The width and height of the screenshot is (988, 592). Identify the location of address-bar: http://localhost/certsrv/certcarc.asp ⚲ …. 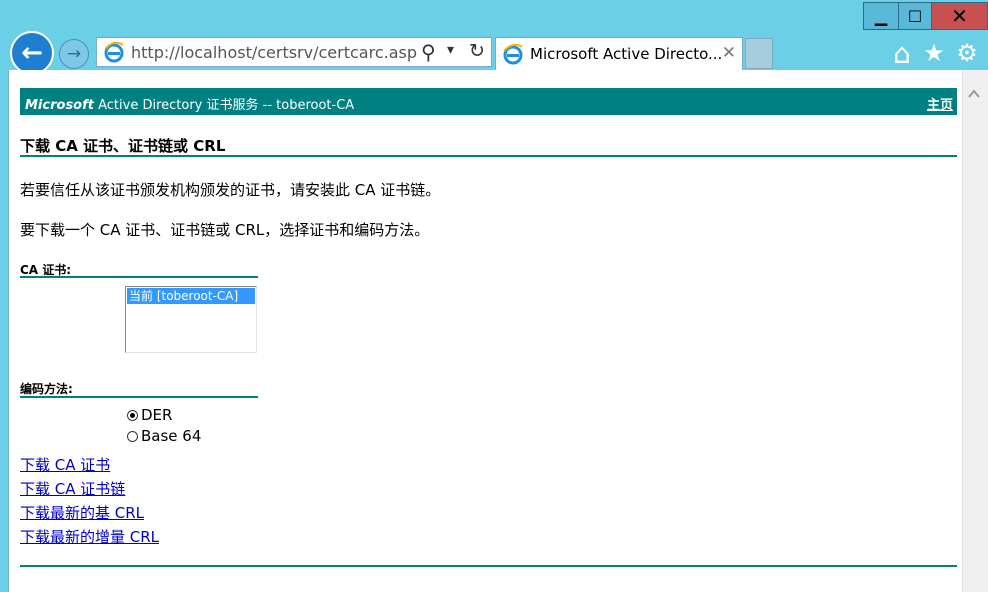
(294, 52).